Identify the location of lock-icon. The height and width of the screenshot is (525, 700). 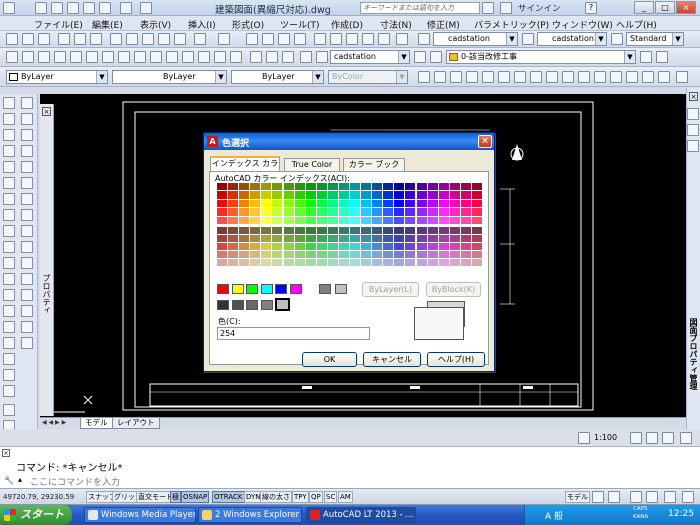
(670, 497).